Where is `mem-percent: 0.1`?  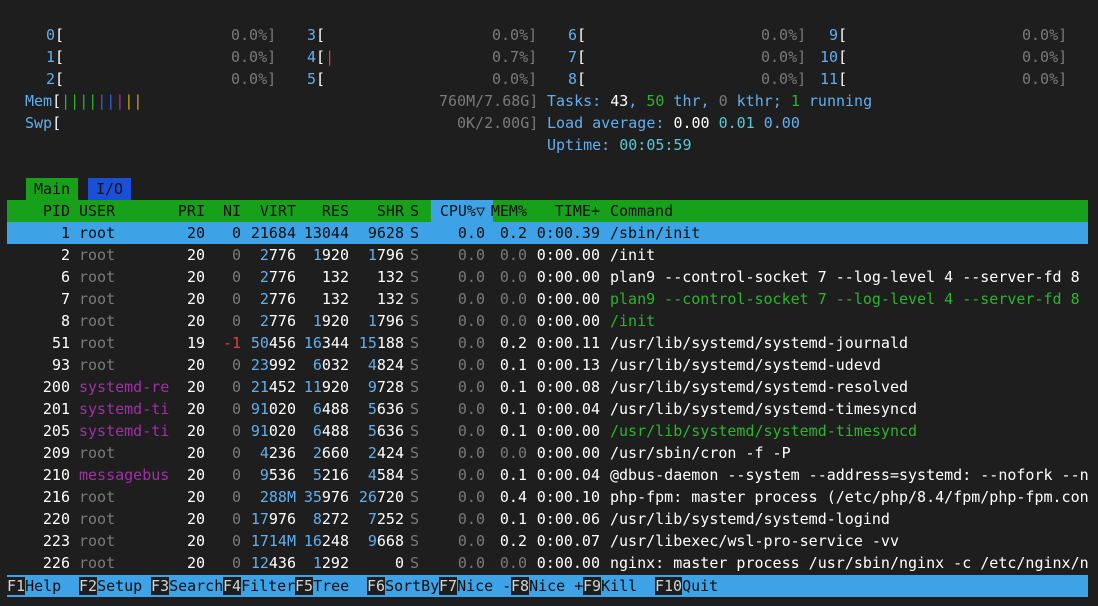
mem-percent: 0.1 is located at coordinates (513, 409).